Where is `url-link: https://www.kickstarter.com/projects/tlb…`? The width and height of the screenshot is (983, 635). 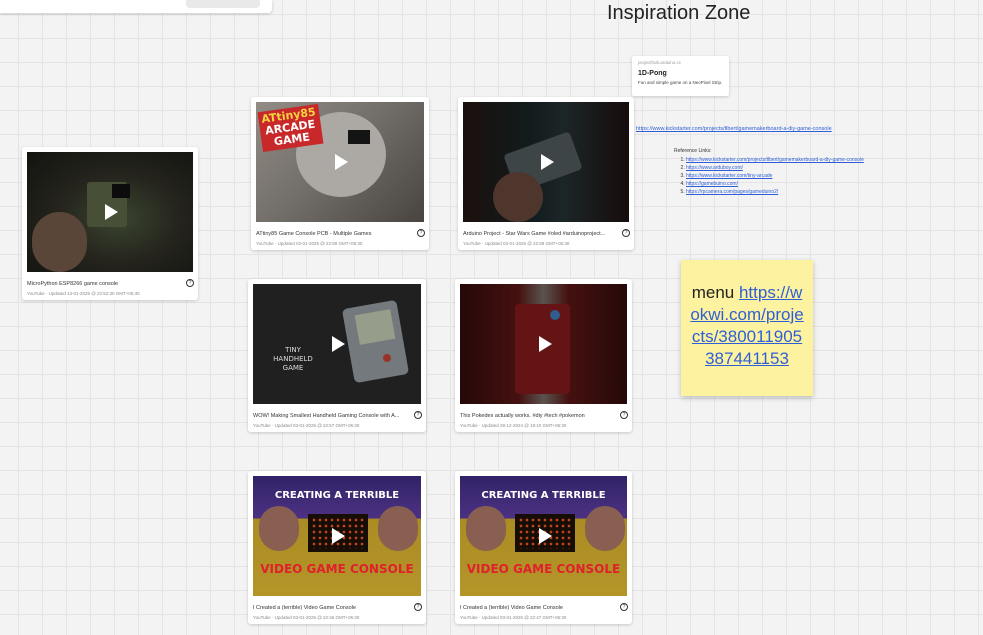
url-link: https://www.kickstarter.com/projects/tlb… is located at coordinates (734, 129).